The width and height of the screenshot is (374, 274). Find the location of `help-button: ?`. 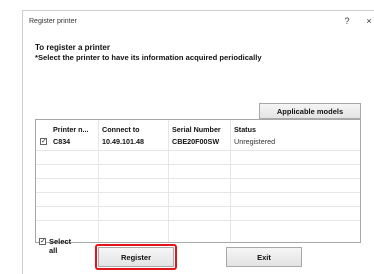

help-button: ? is located at coordinates (347, 21).